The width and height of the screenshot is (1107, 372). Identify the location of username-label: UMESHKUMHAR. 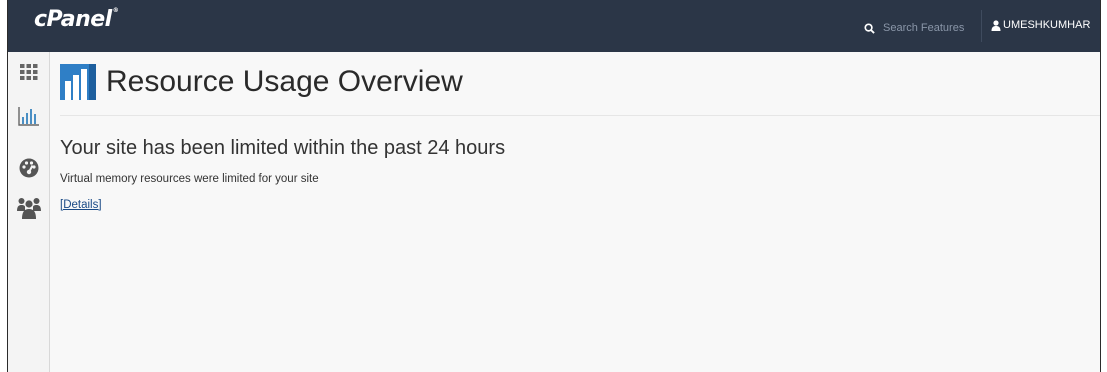
(1047, 25).